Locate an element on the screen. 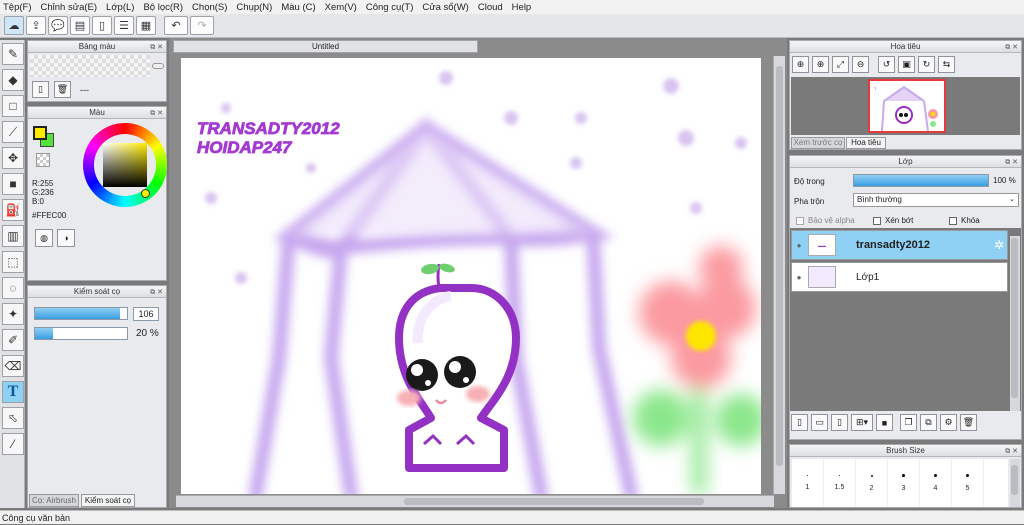 The height and width of the screenshot is (525, 1024). brush-size-cell: 1.5 is located at coordinates (840, 483).